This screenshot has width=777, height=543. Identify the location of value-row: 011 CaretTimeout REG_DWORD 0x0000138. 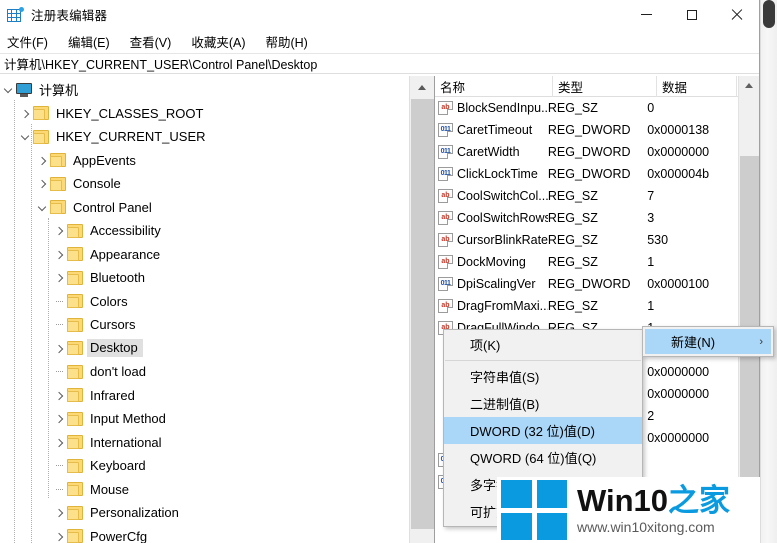
(586, 130).